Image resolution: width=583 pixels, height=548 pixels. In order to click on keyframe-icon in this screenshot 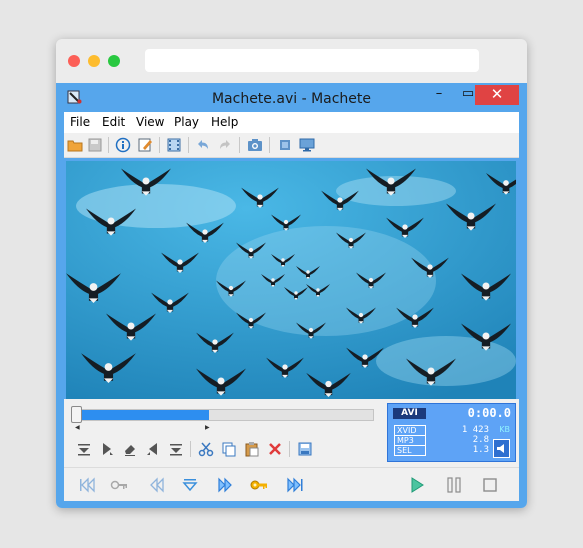, I will do `click(259, 485)`.